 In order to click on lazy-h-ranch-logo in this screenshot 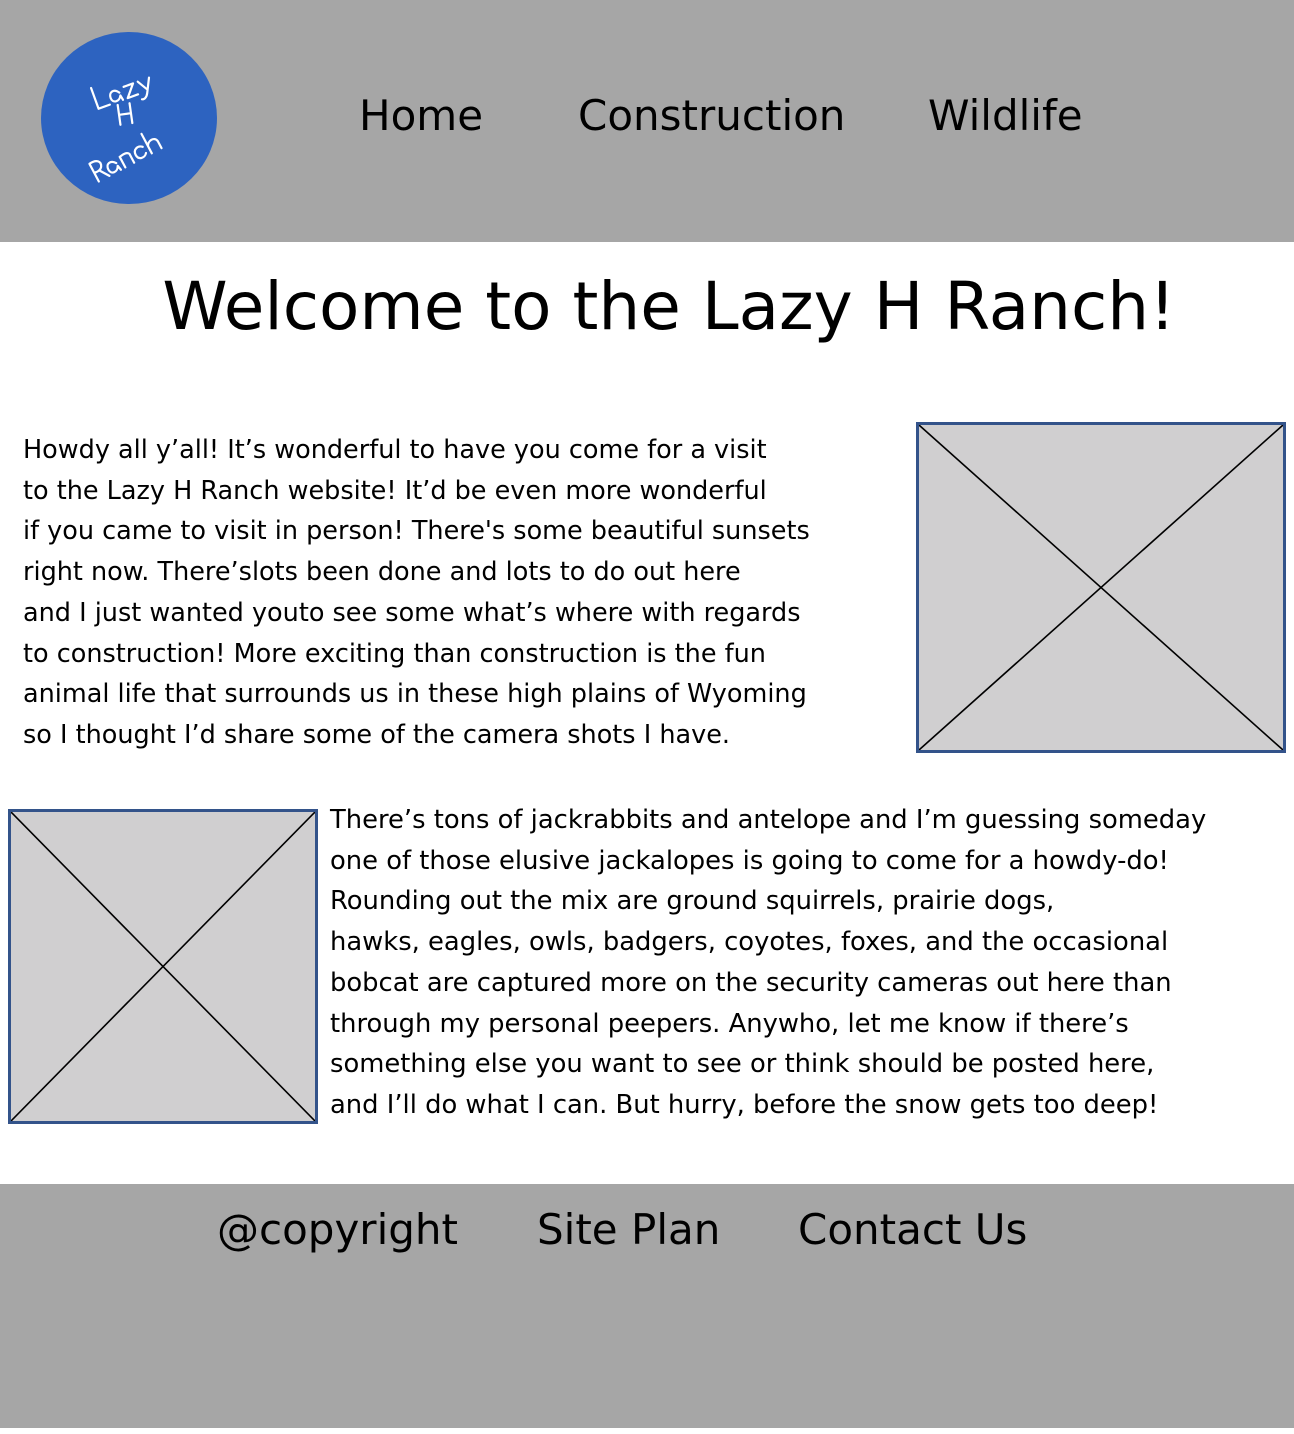, I will do `click(129, 118)`.